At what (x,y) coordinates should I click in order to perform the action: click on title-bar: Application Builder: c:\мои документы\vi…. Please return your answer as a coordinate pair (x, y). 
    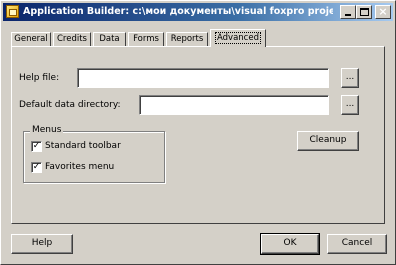
    Looking at the image, I should click on (198, 12).